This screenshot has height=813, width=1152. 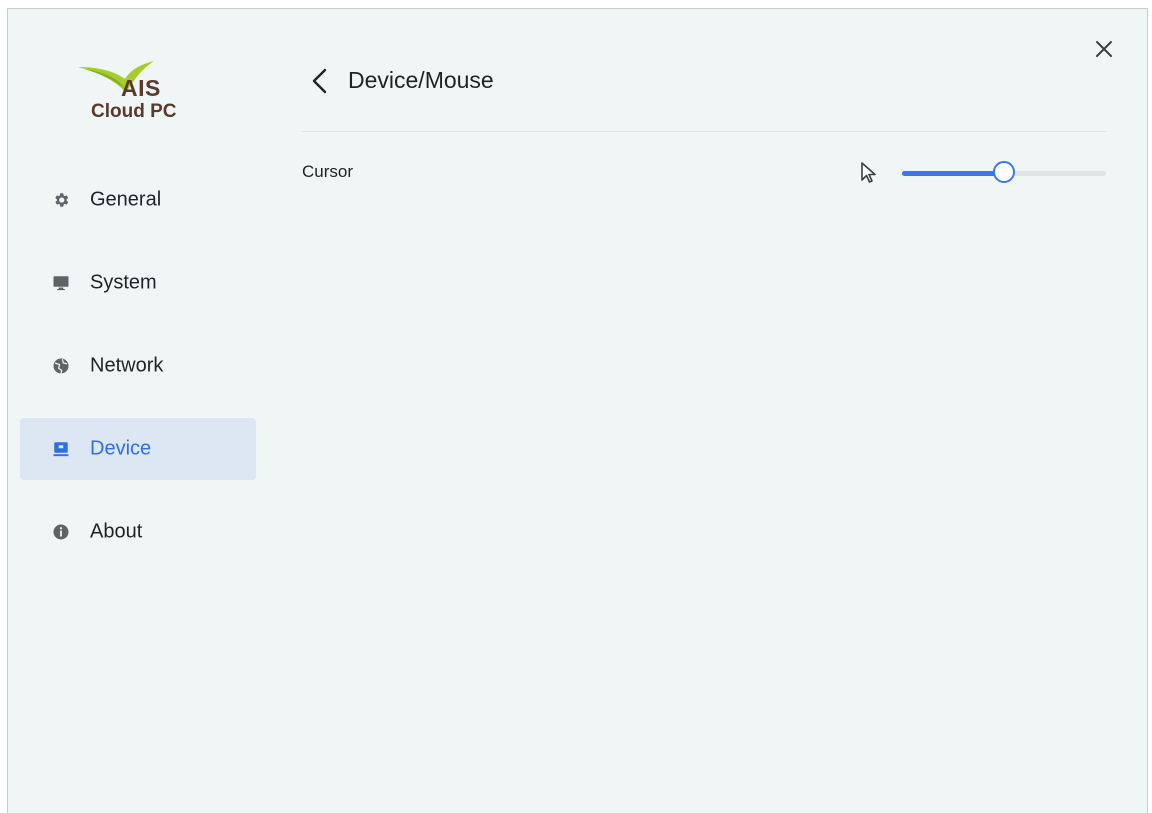 I want to click on sidebar-item-device: Device, so click(x=138, y=449).